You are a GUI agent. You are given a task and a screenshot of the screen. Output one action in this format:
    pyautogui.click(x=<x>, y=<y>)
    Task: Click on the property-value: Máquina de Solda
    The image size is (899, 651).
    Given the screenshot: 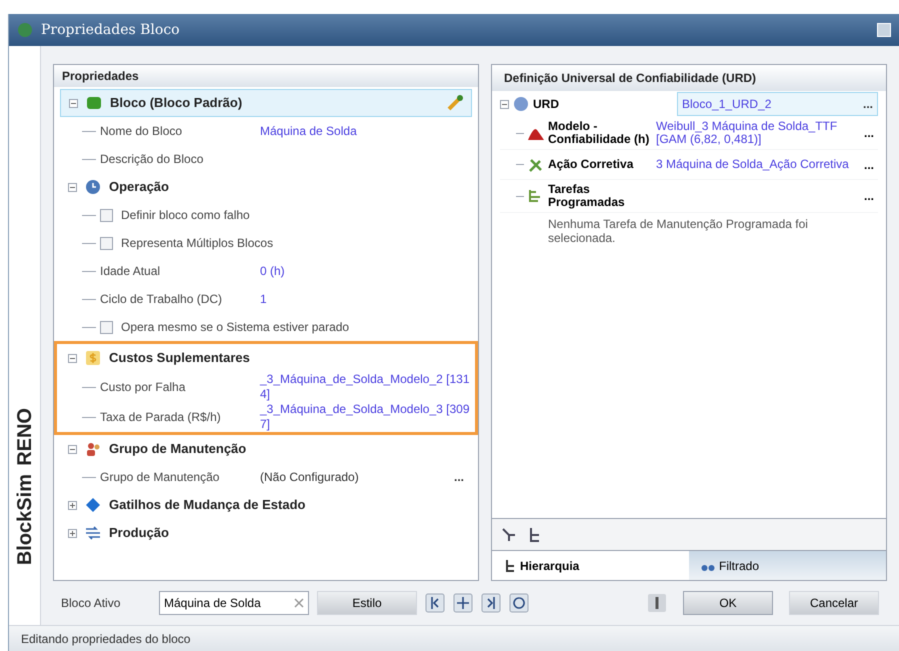 What is the action you would take?
    pyautogui.click(x=366, y=131)
    